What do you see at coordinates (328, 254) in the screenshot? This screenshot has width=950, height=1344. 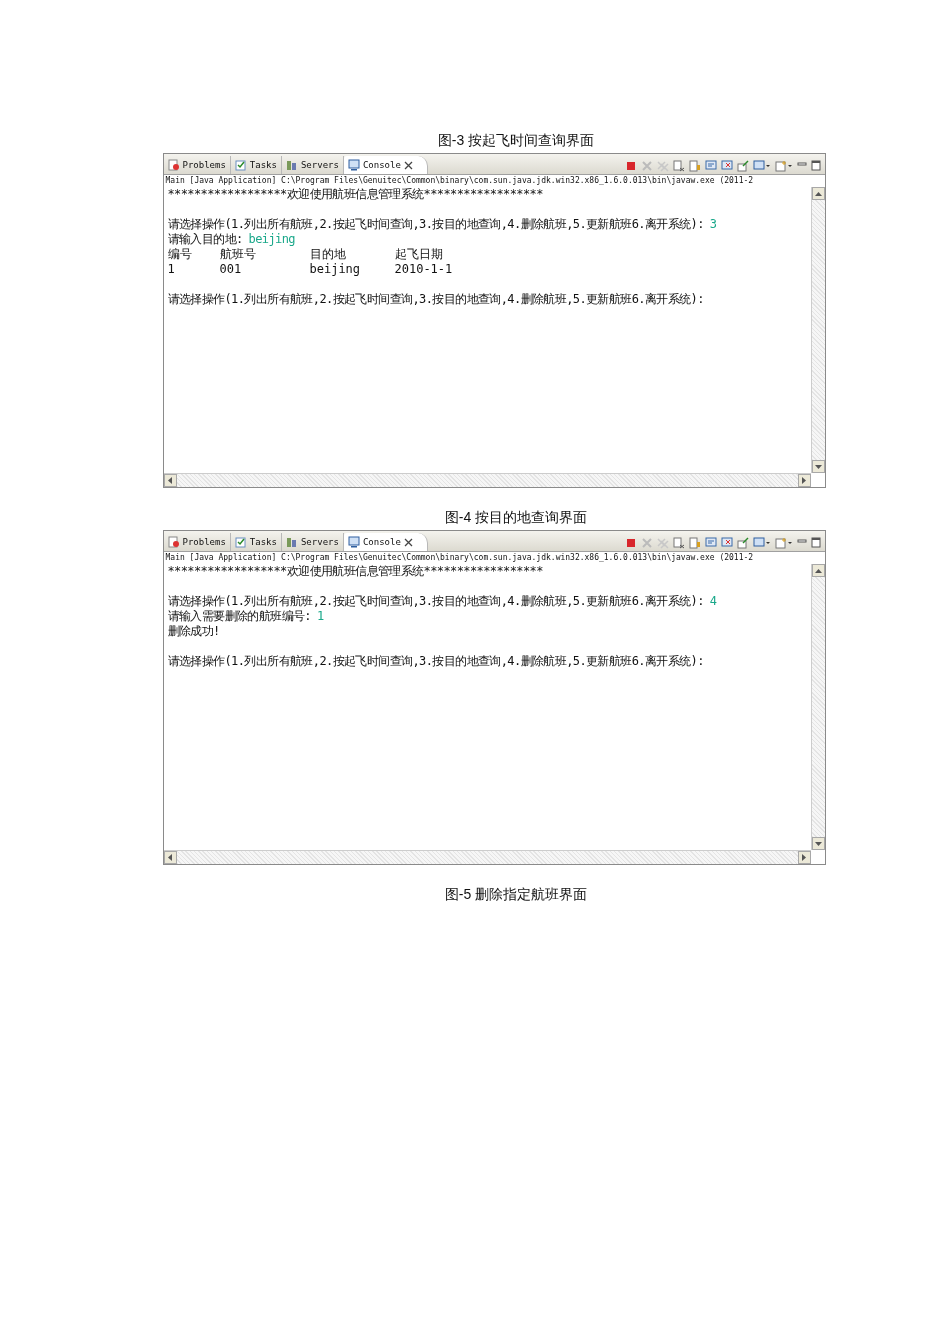 I see `table-cell-text: 目的地` at bounding box center [328, 254].